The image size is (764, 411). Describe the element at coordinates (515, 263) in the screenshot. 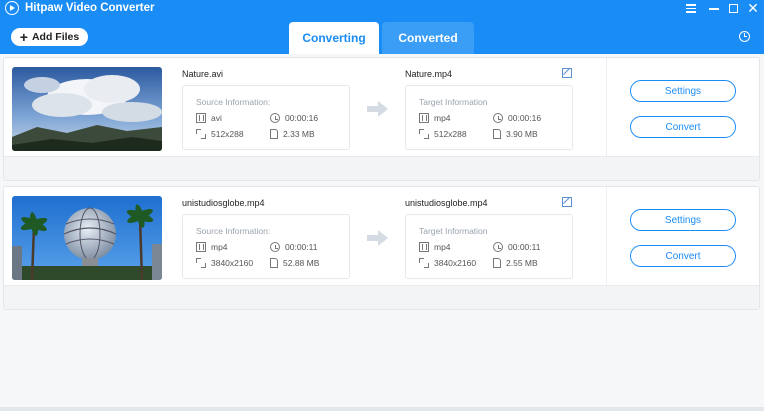

I see `target-size: 2.55 MB` at that location.